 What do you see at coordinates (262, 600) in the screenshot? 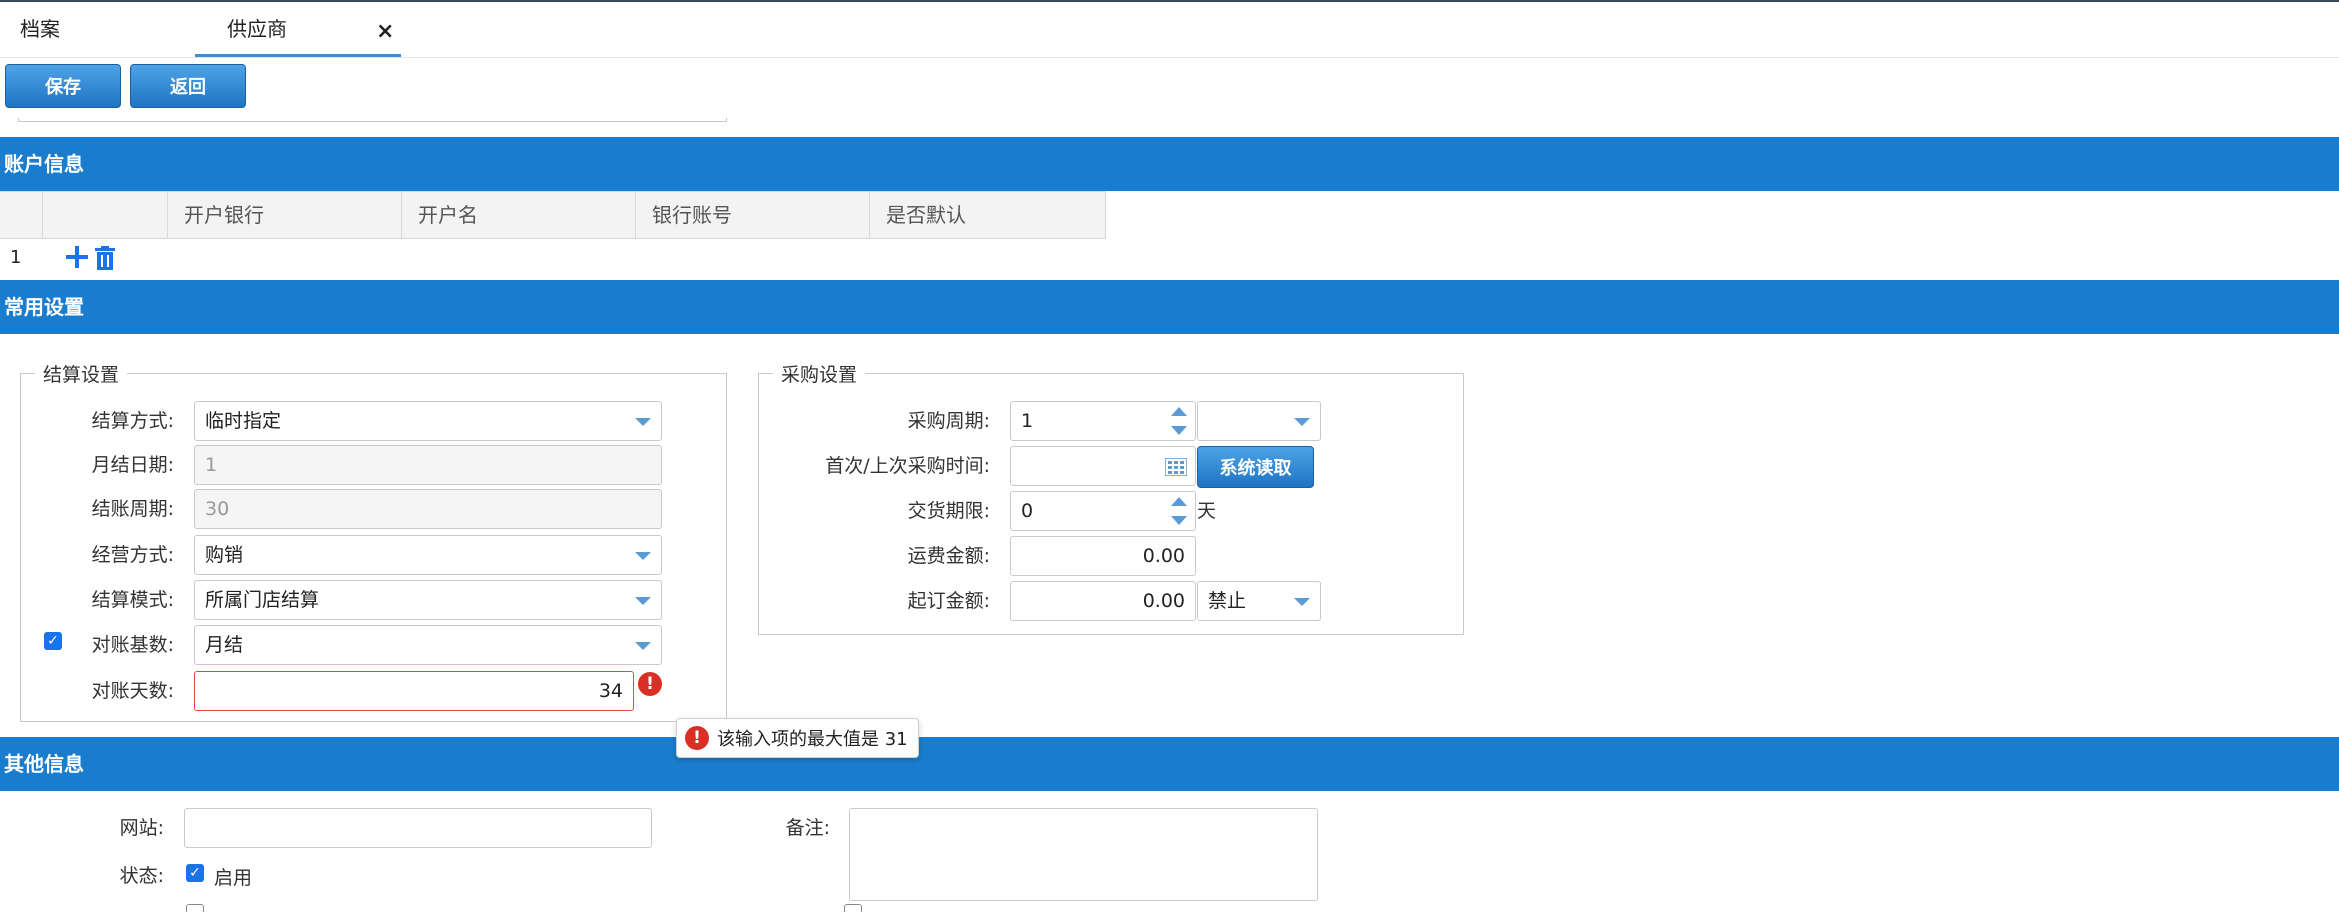
I see `settlement-mode-value: 所属门店结算` at bounding box center [262, 600].